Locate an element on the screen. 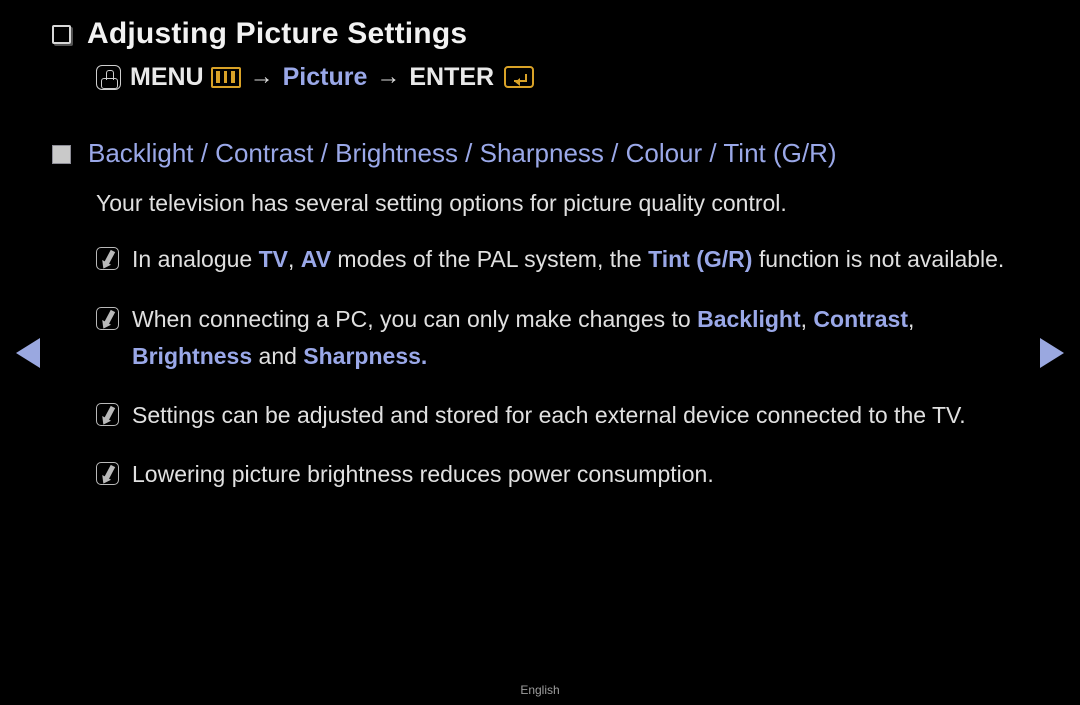 Image resolution: width=1080 pixels, height=705 pixels. menu-bars-icon is located at coordinates (225, 77).